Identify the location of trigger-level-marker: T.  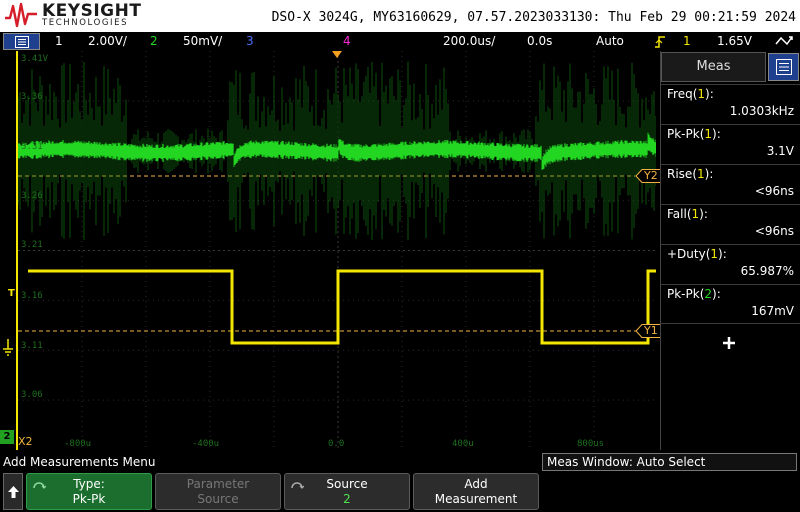
(11, 293).